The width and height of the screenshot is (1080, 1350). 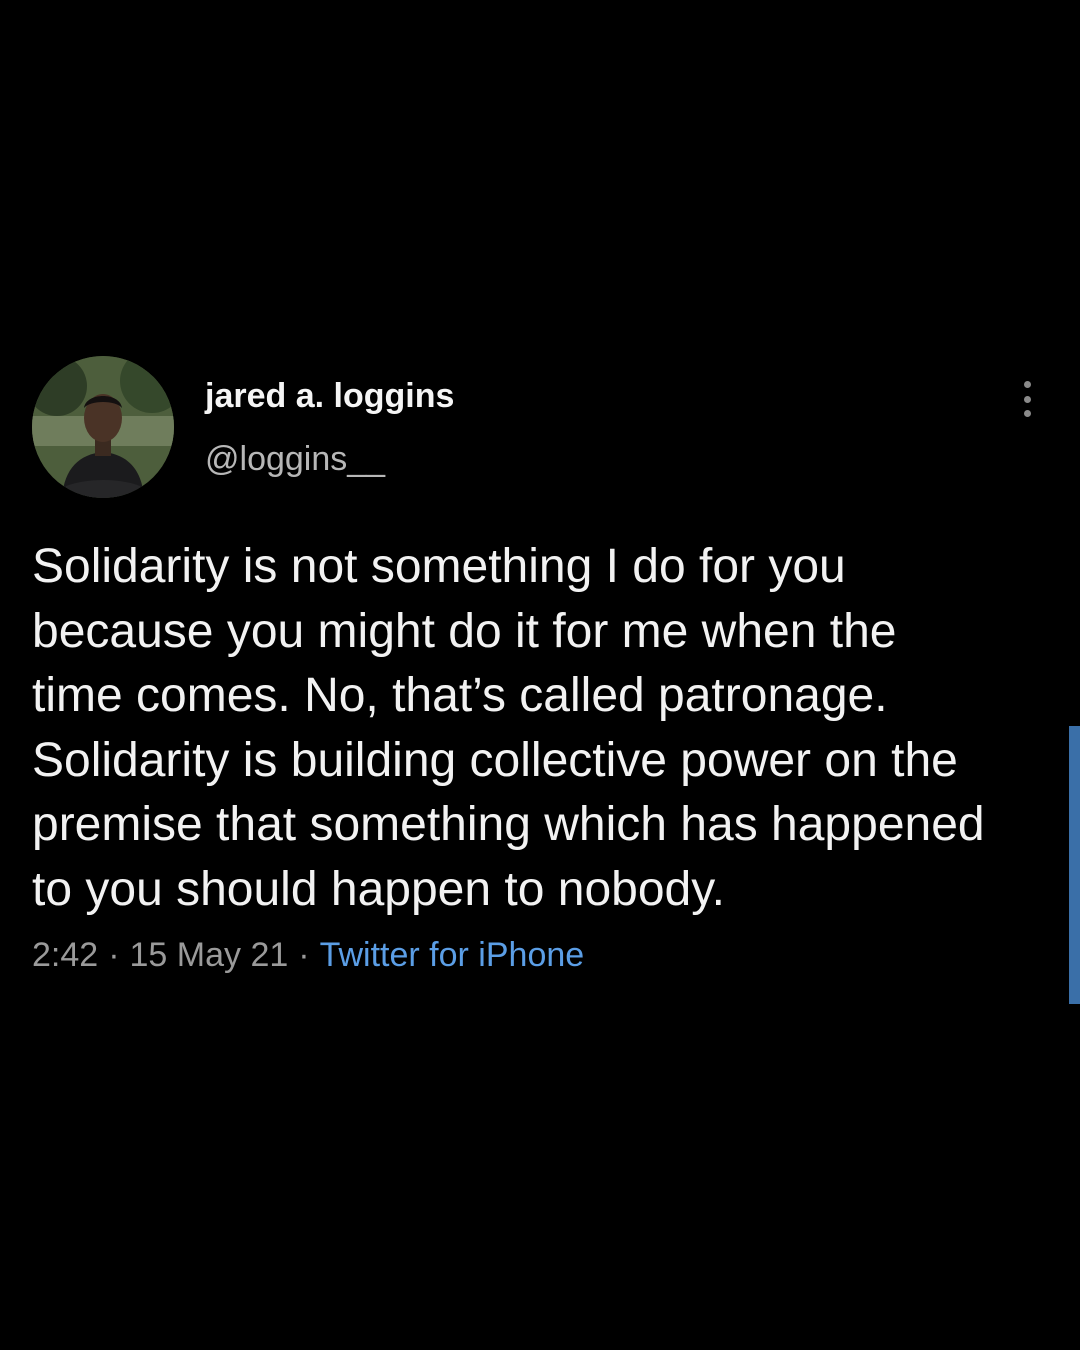 I want to click on tweet-source-link: Twitter for iPhone, so click(x=452, y=955).